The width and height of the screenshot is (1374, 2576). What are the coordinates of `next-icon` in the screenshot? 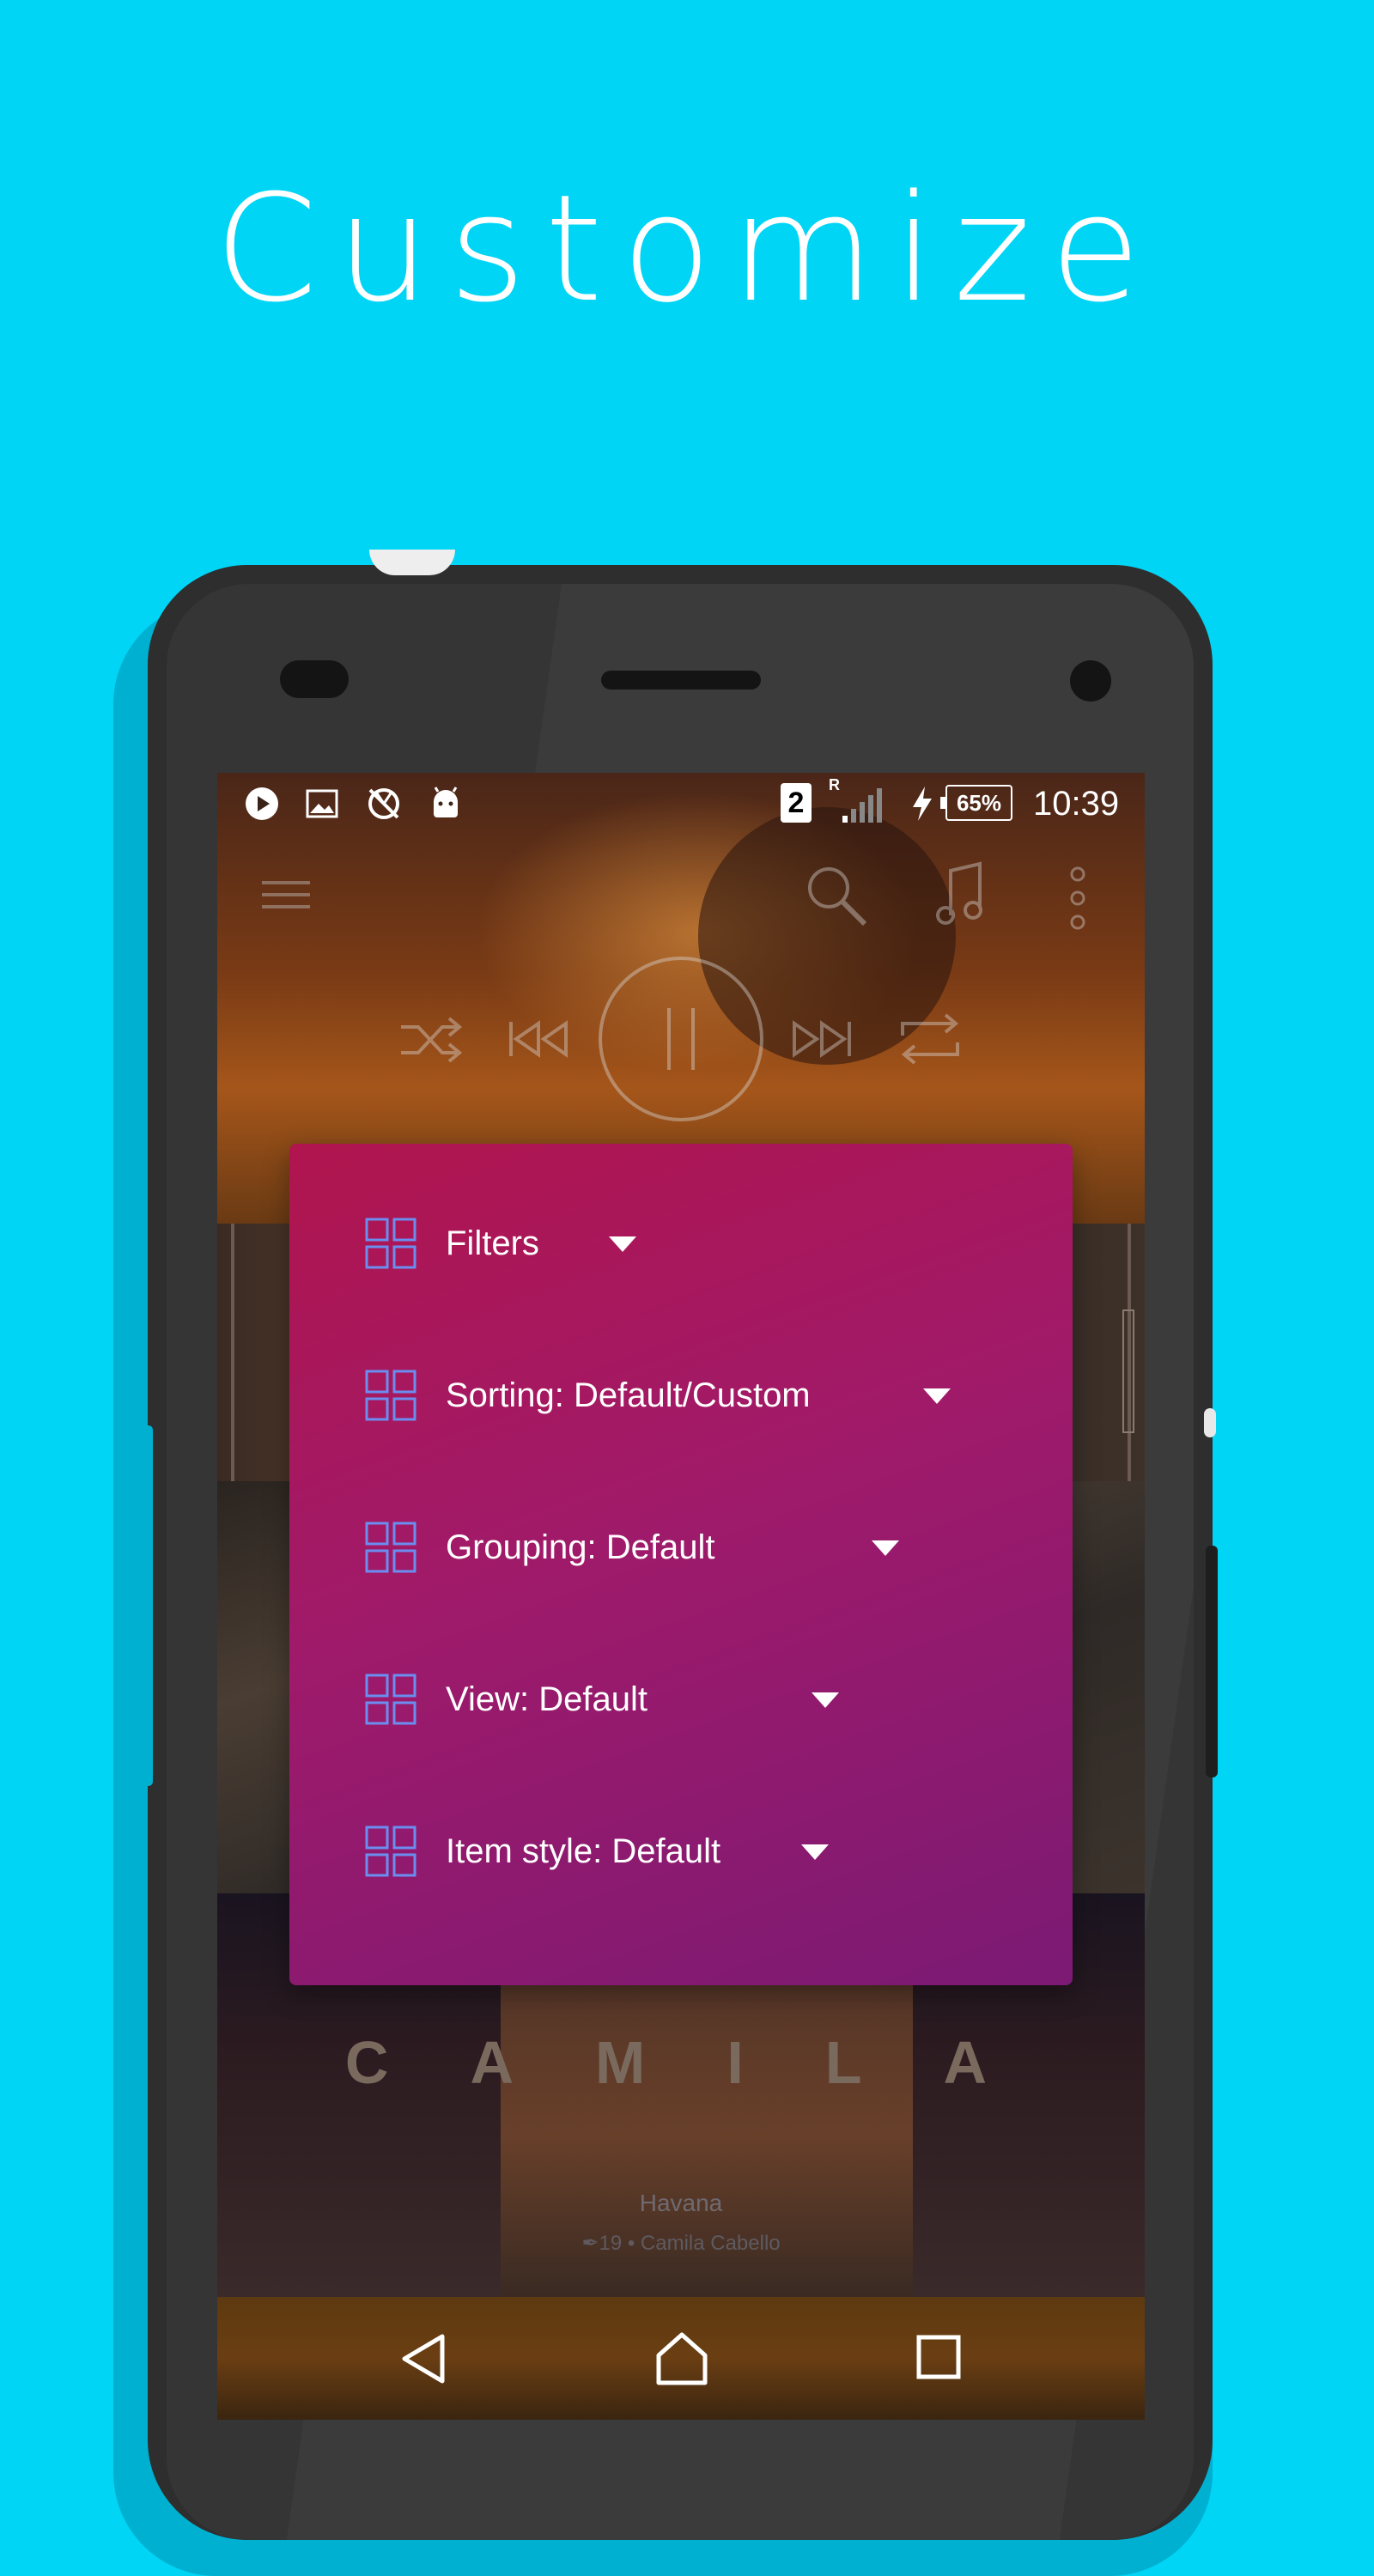 It's located at (822, 1039).